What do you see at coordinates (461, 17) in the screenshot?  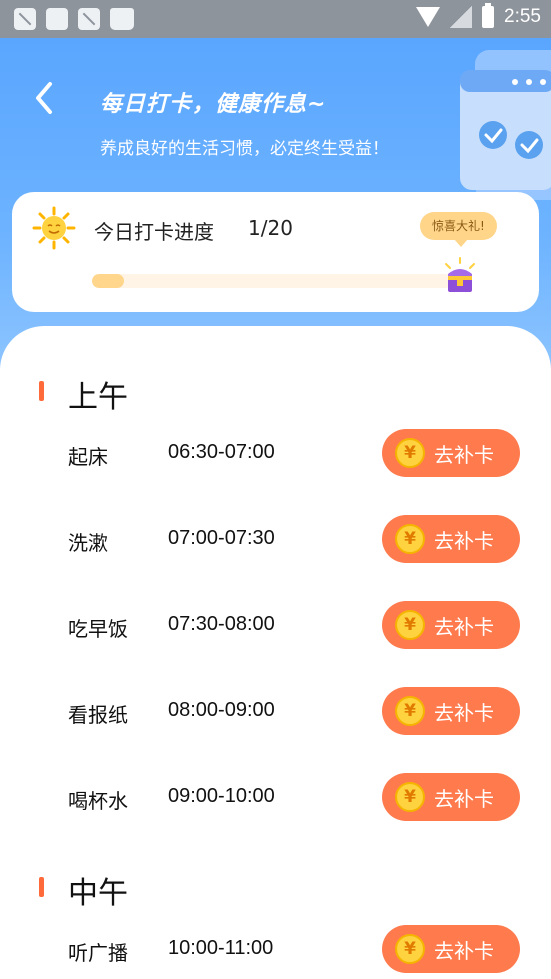 I see `signal-icon` at bounding box center [461, 17].